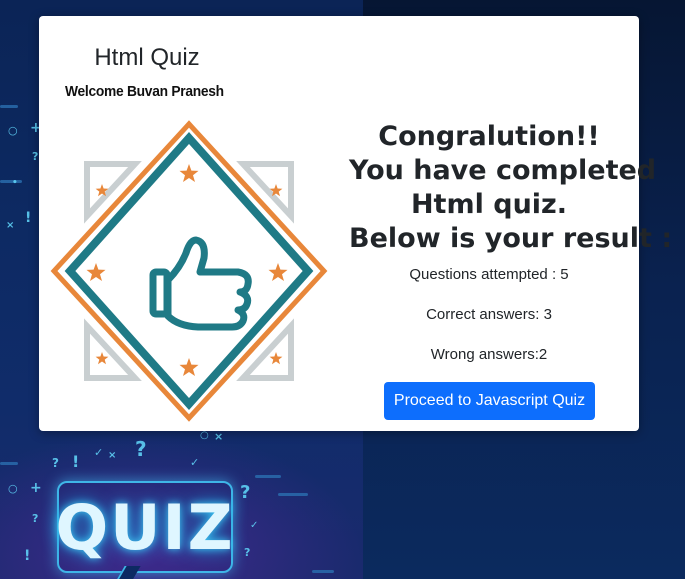 Image resolution: width=685 pixels, height=579 pixels. I want to click on plus-icon: +, so click(36, 488).